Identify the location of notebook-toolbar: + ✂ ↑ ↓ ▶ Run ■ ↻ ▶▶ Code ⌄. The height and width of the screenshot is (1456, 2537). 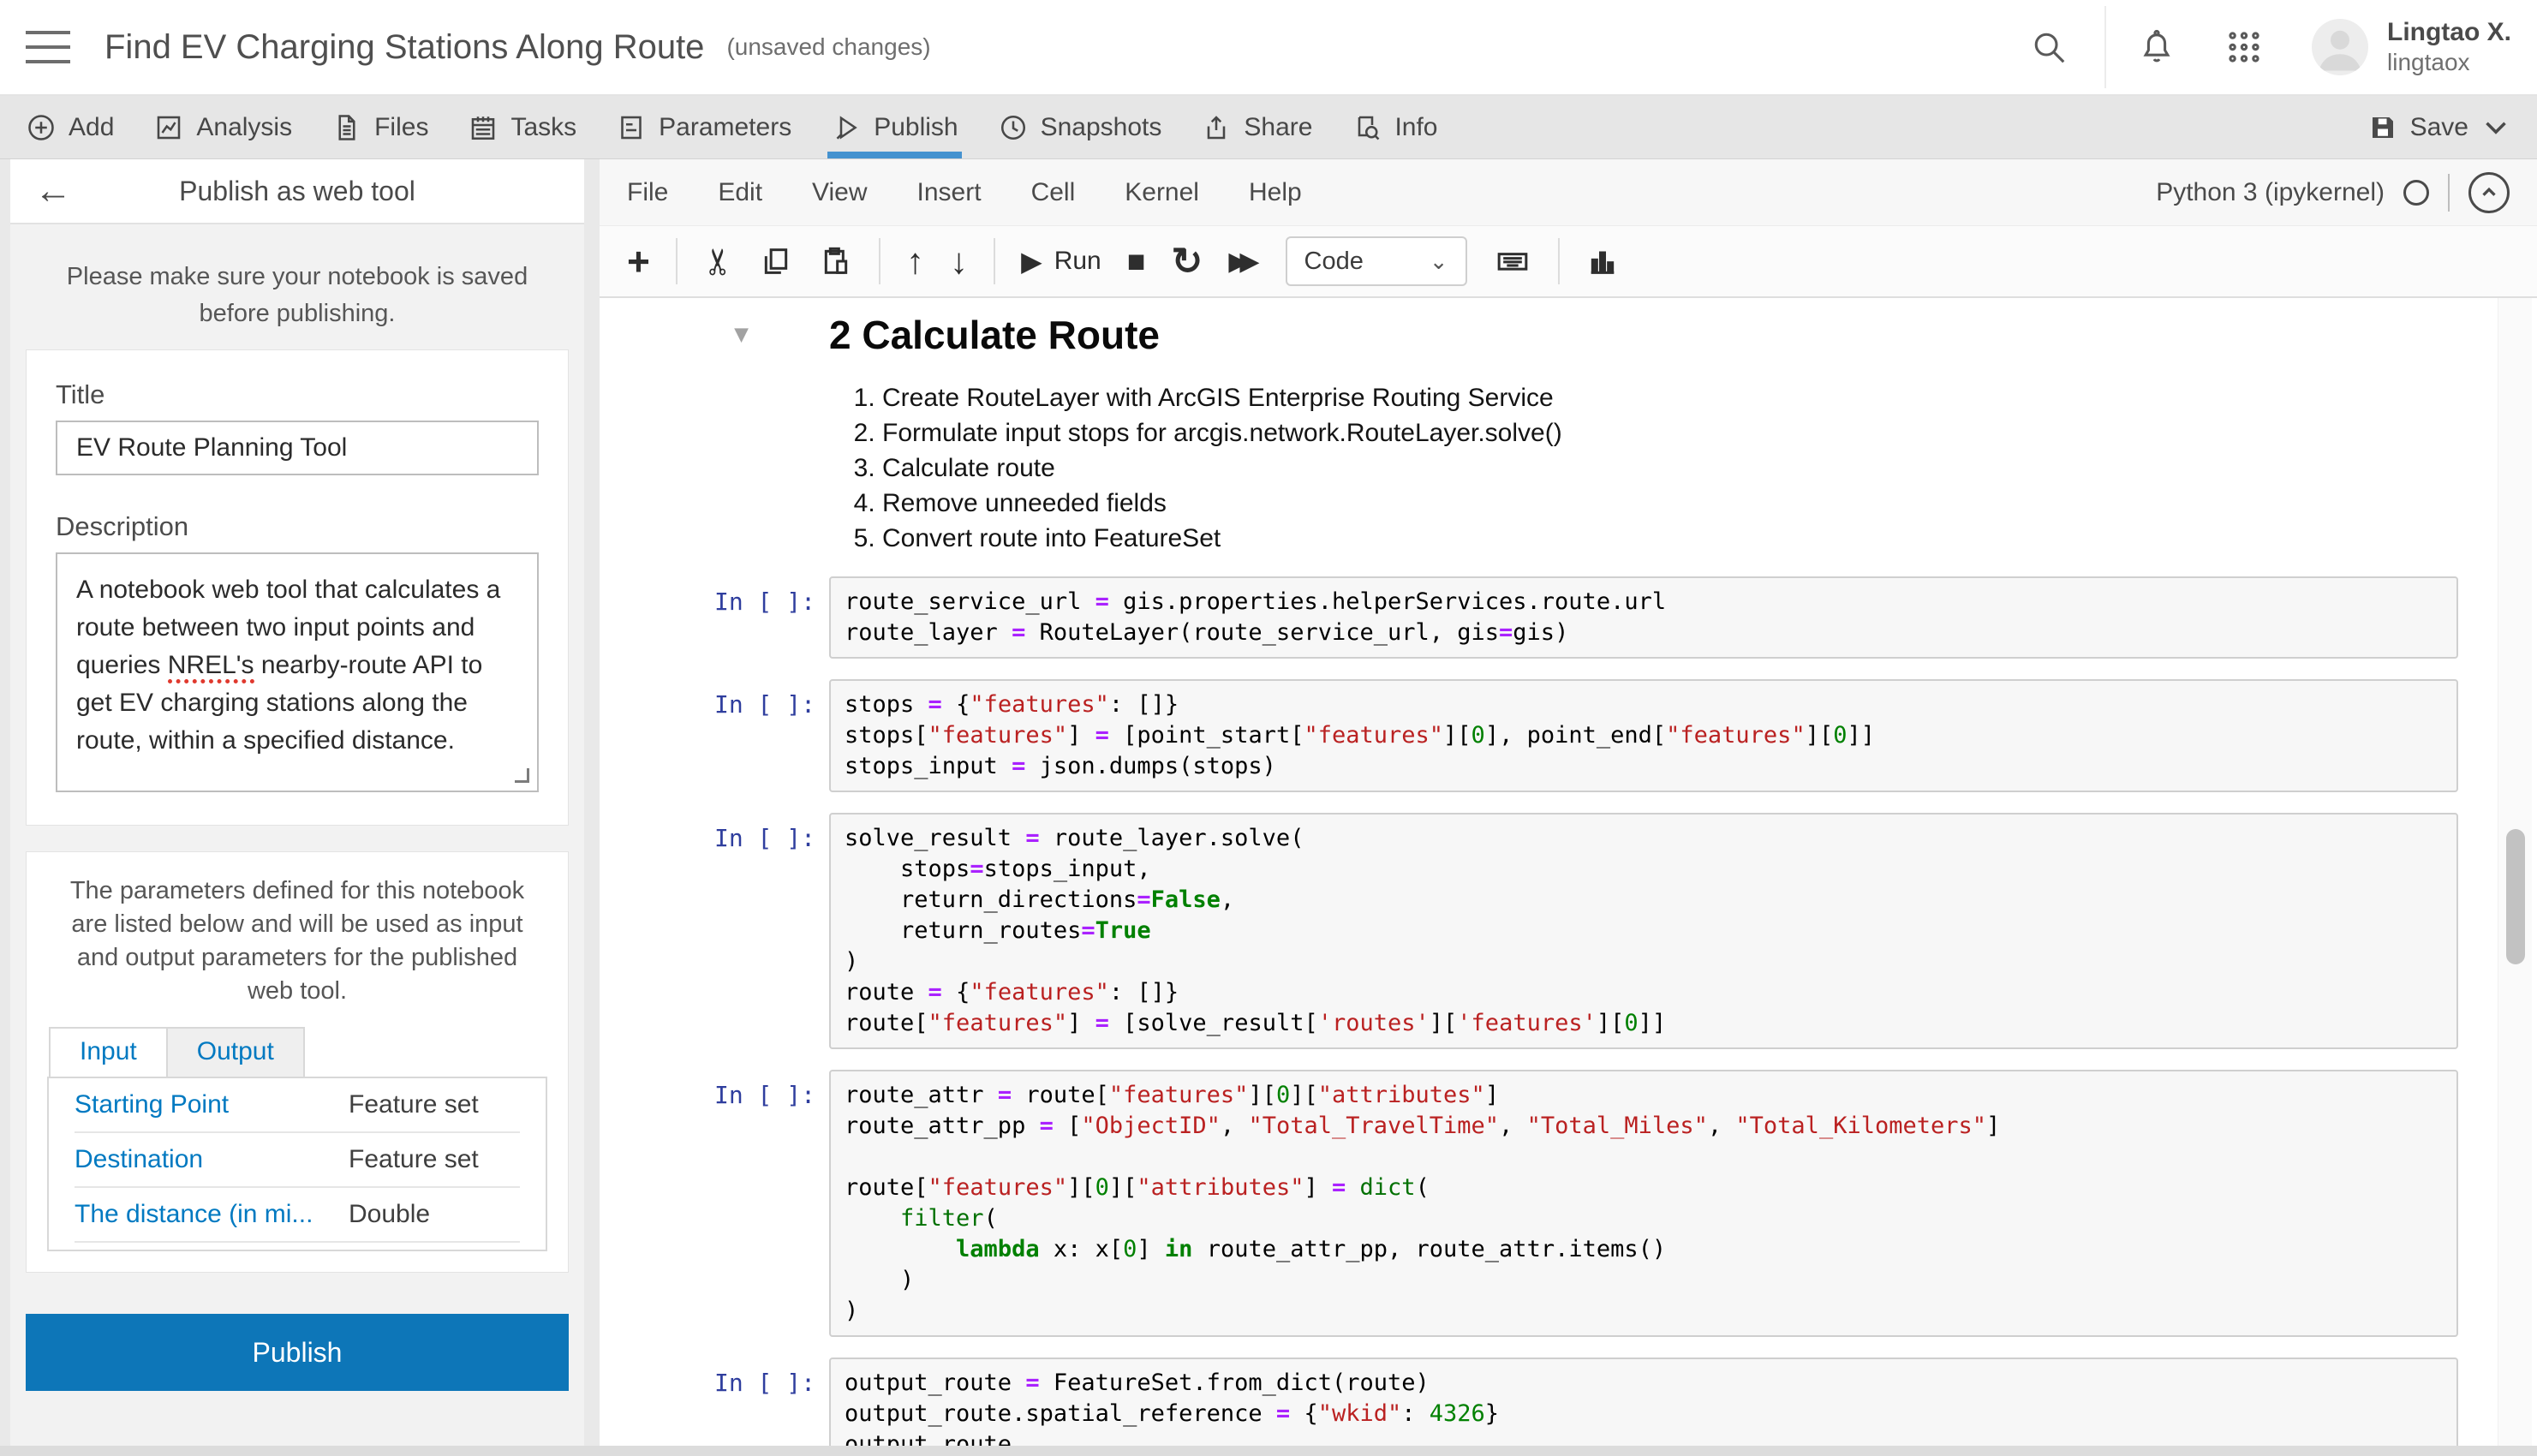
(1568, 262).